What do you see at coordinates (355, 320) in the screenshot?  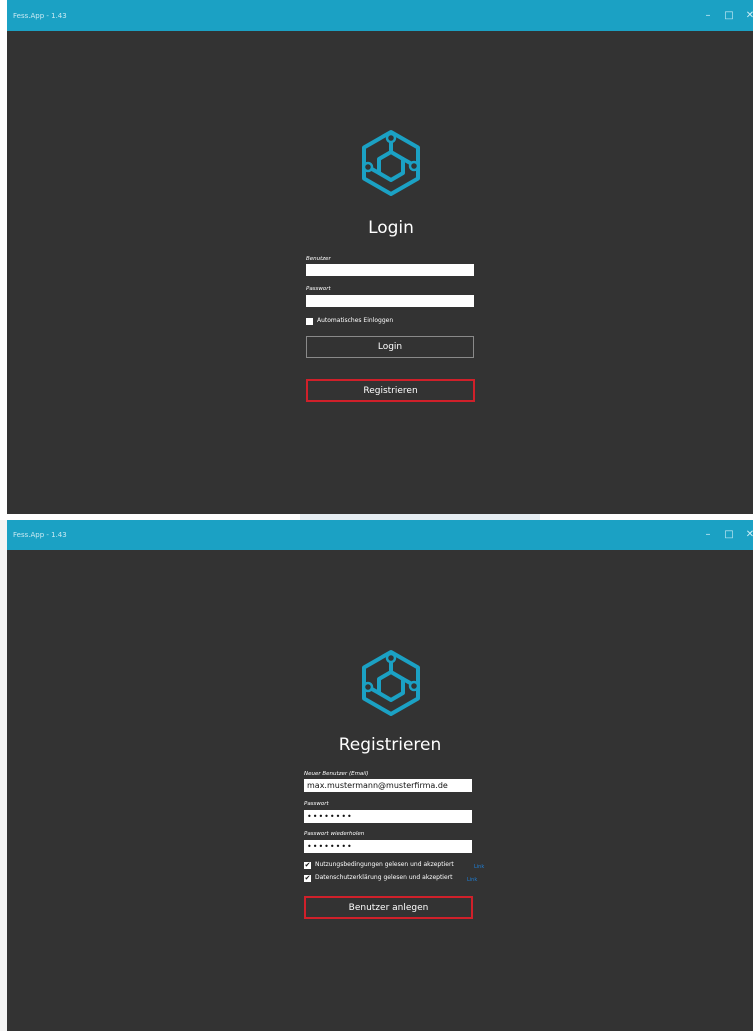 I see `auto-login-label: Automatisches Einloggen` at bounding box center [355, 320].